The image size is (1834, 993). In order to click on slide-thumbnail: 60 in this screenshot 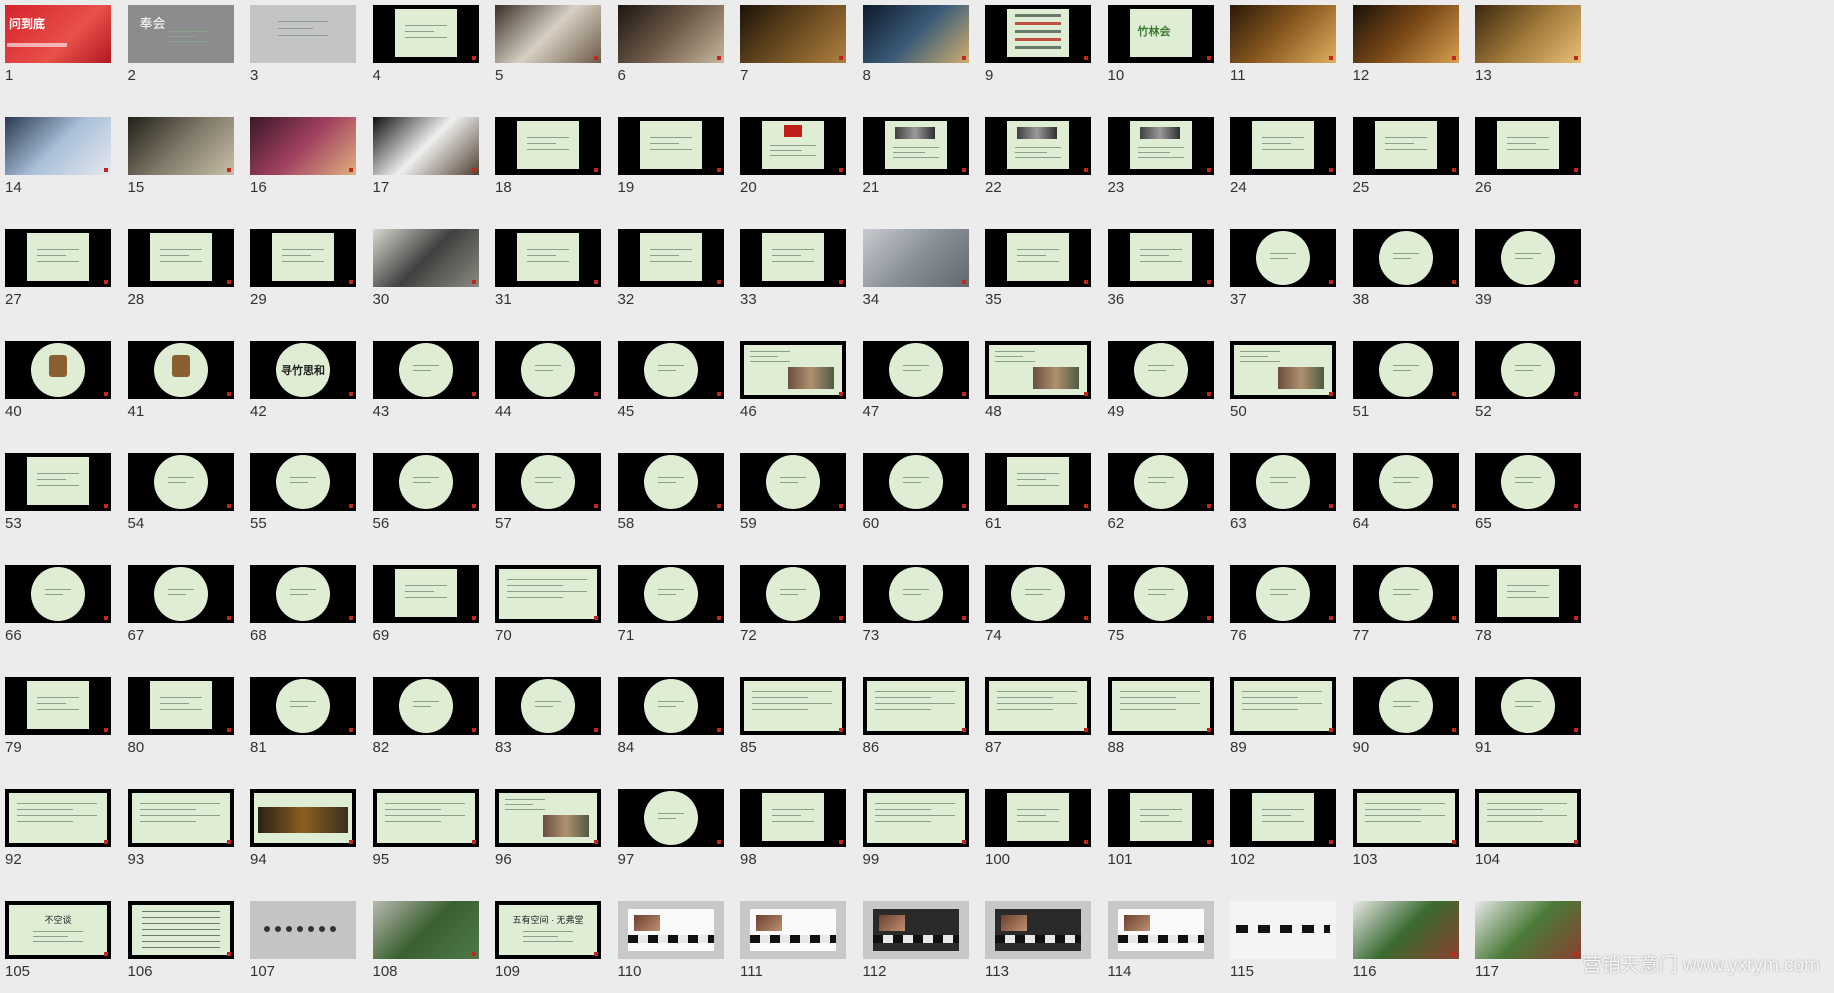, I will do `click(915, 499)`.